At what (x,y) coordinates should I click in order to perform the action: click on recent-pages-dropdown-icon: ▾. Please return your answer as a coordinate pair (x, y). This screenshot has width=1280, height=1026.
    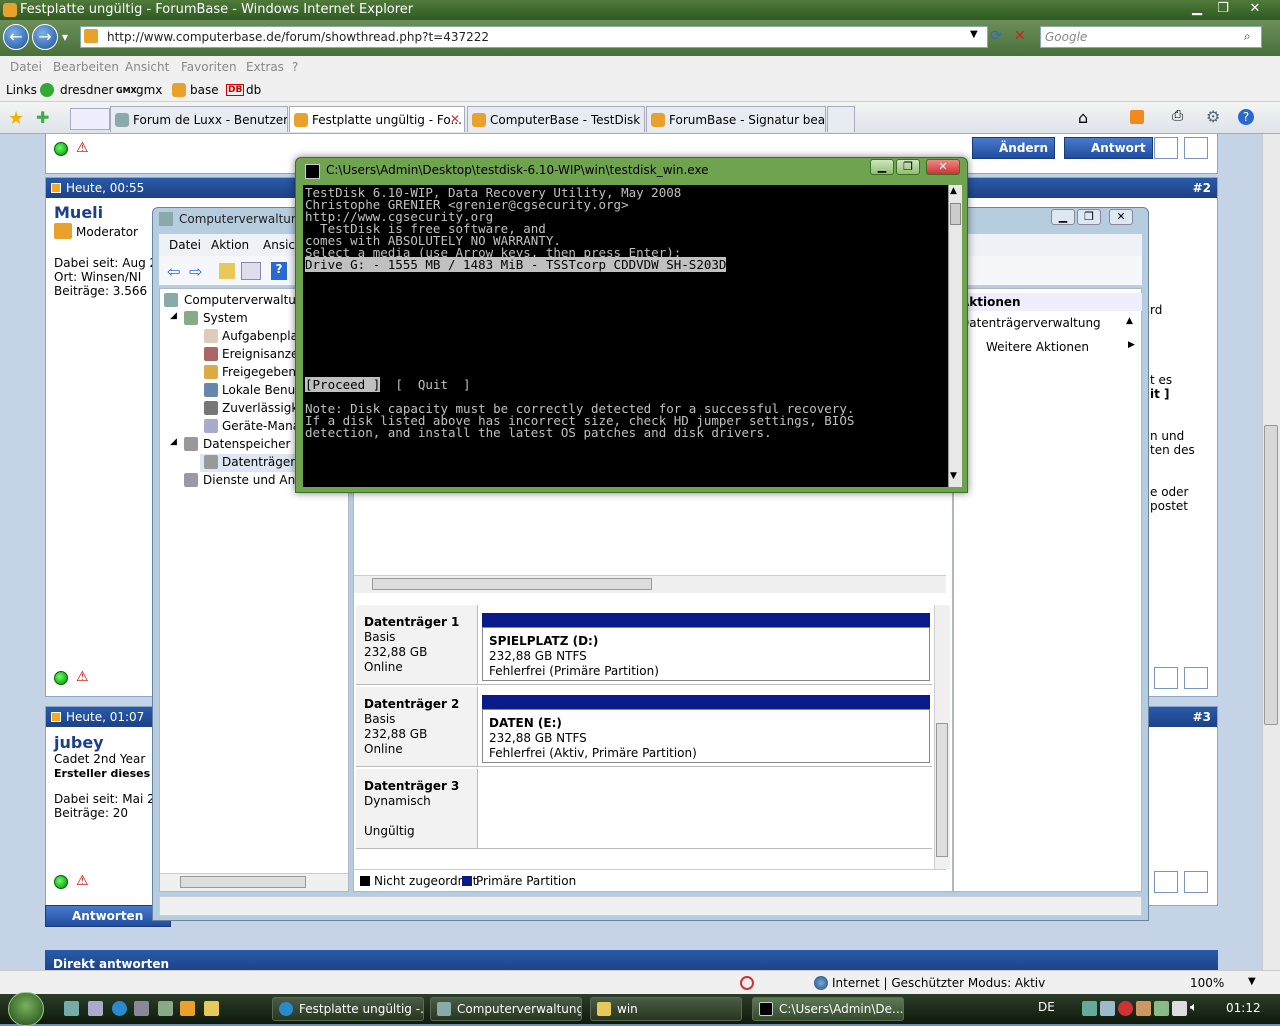
    Looking at the image, I should click on (65, 37).